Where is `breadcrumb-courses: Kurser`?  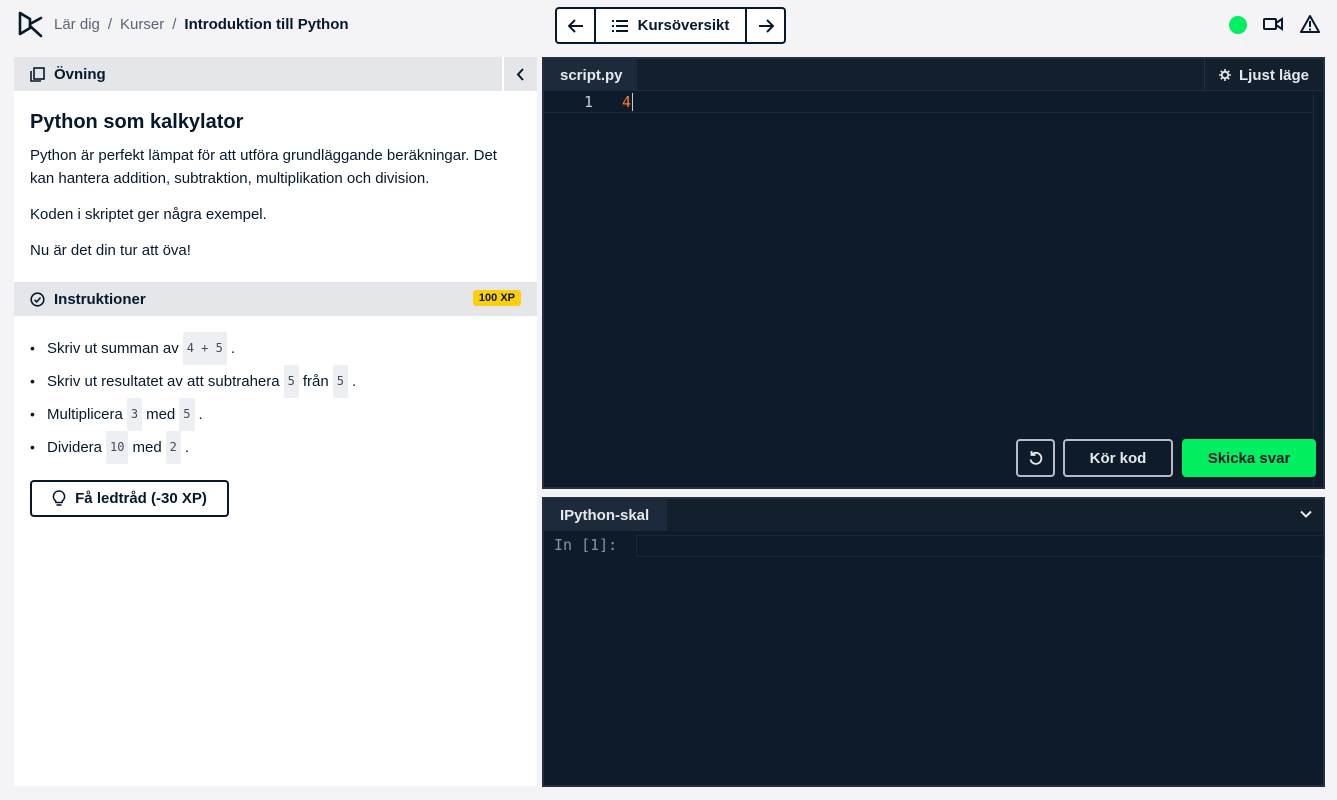 breadcrumb-courses: Kurser is located at coordinates (142, 24).